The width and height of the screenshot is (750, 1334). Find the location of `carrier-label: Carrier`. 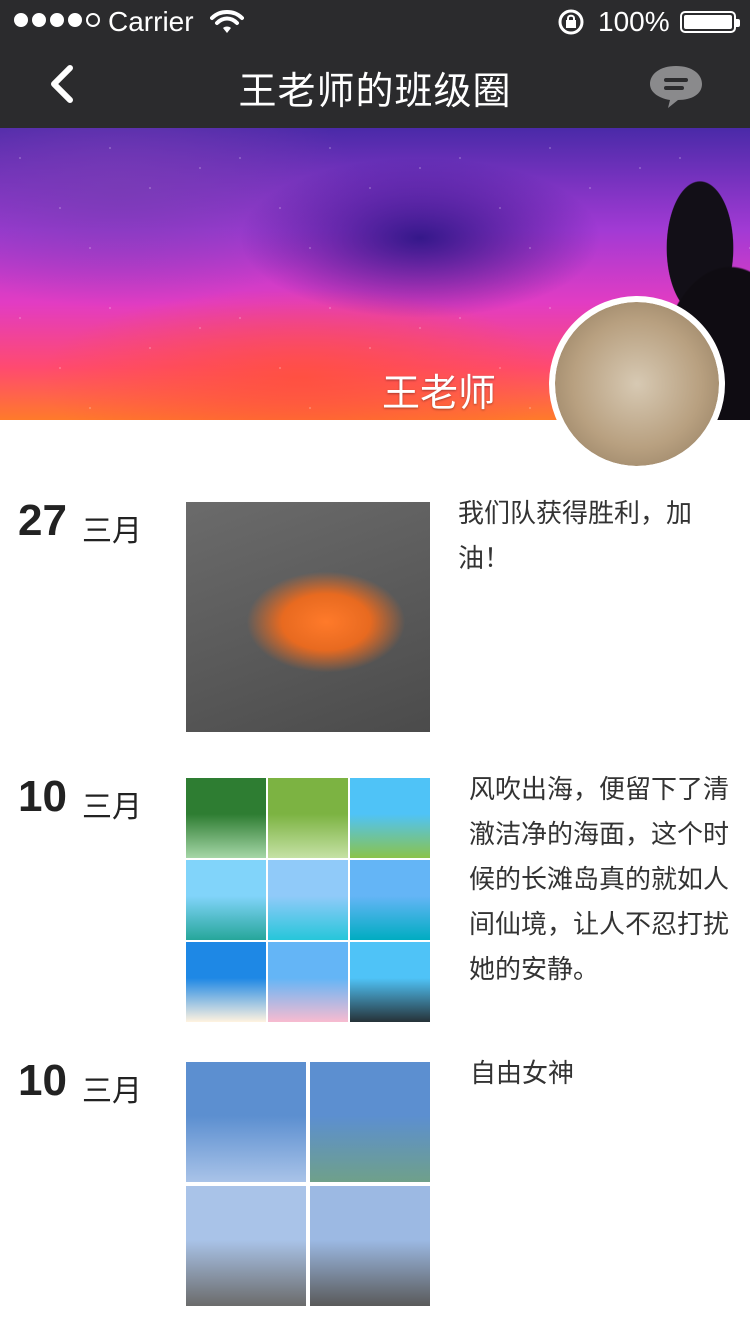

carrier-label: Carrier is located at coordinates (151, 21).